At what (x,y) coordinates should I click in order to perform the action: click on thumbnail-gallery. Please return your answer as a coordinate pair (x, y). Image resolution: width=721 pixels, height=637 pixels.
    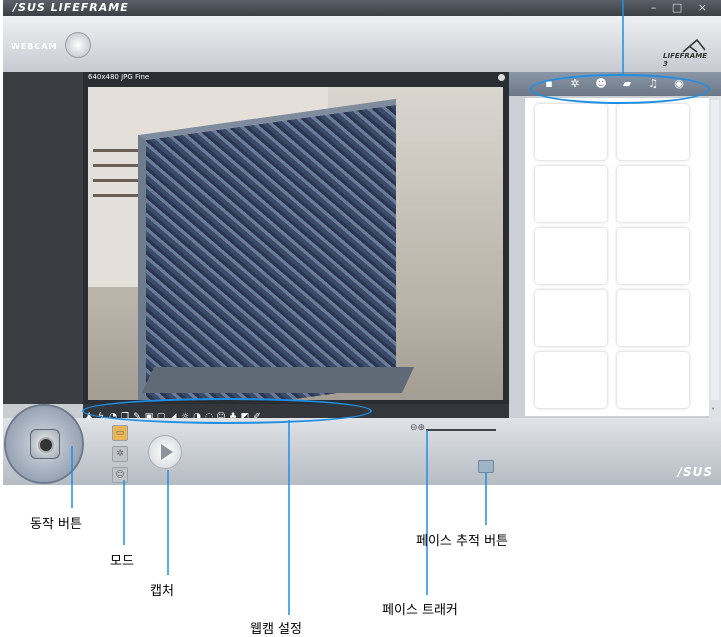
    Looking at the image, I should click on (618, 257).